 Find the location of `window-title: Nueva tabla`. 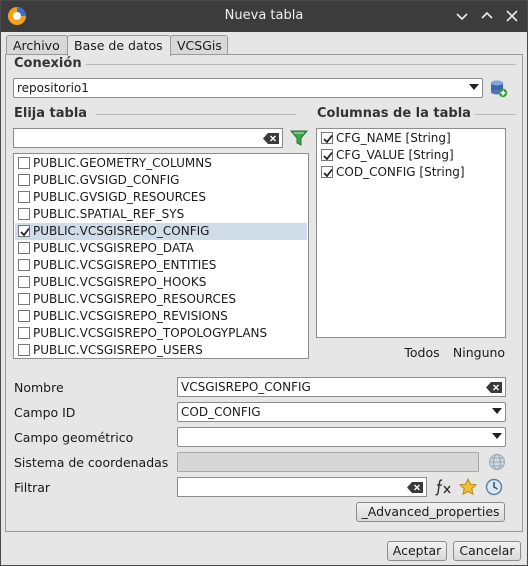

window-title: Nueva tabla is located at coordinates (264, 15).